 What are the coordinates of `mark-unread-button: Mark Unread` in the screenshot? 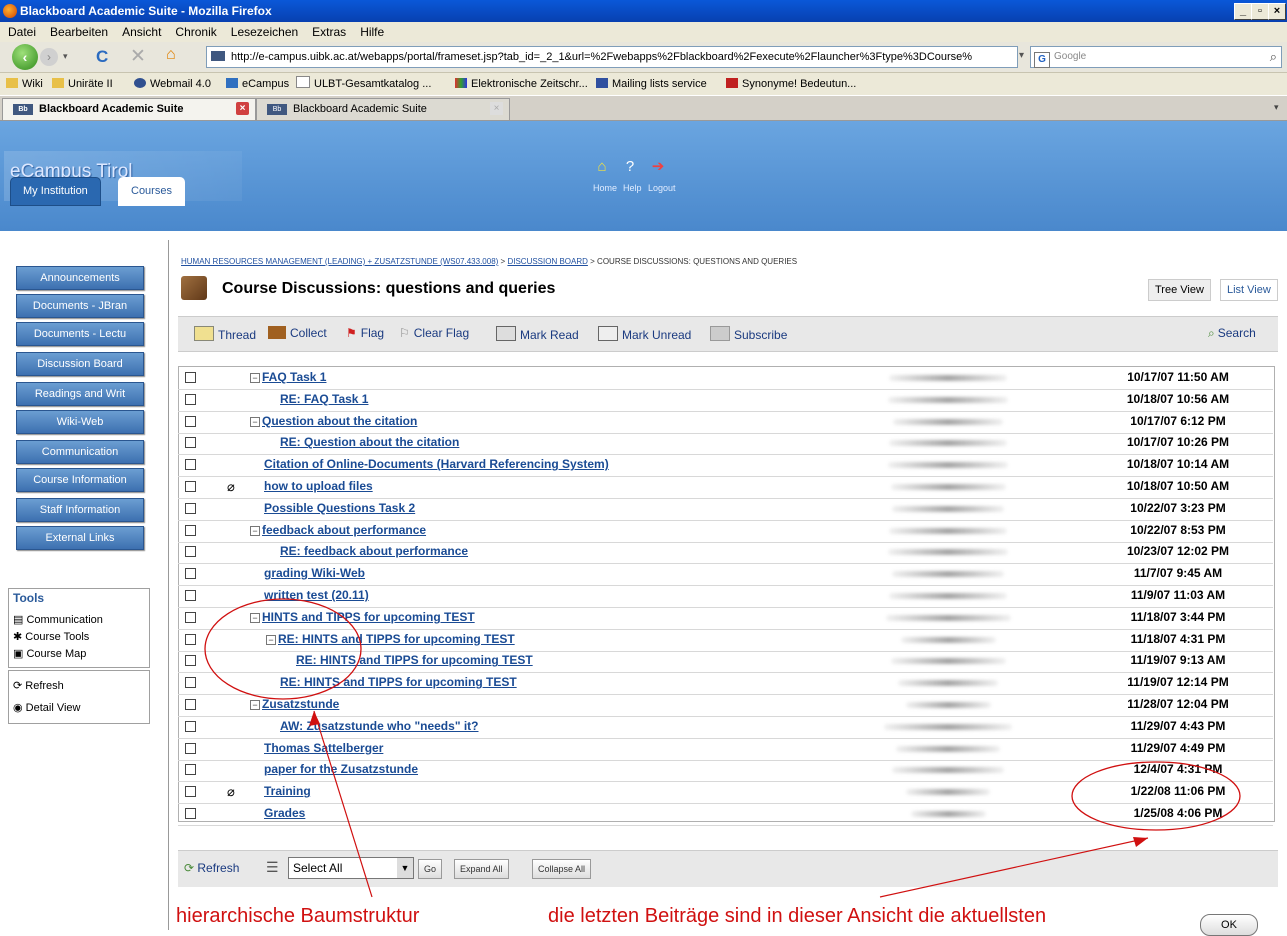 It's located at (644, 334).